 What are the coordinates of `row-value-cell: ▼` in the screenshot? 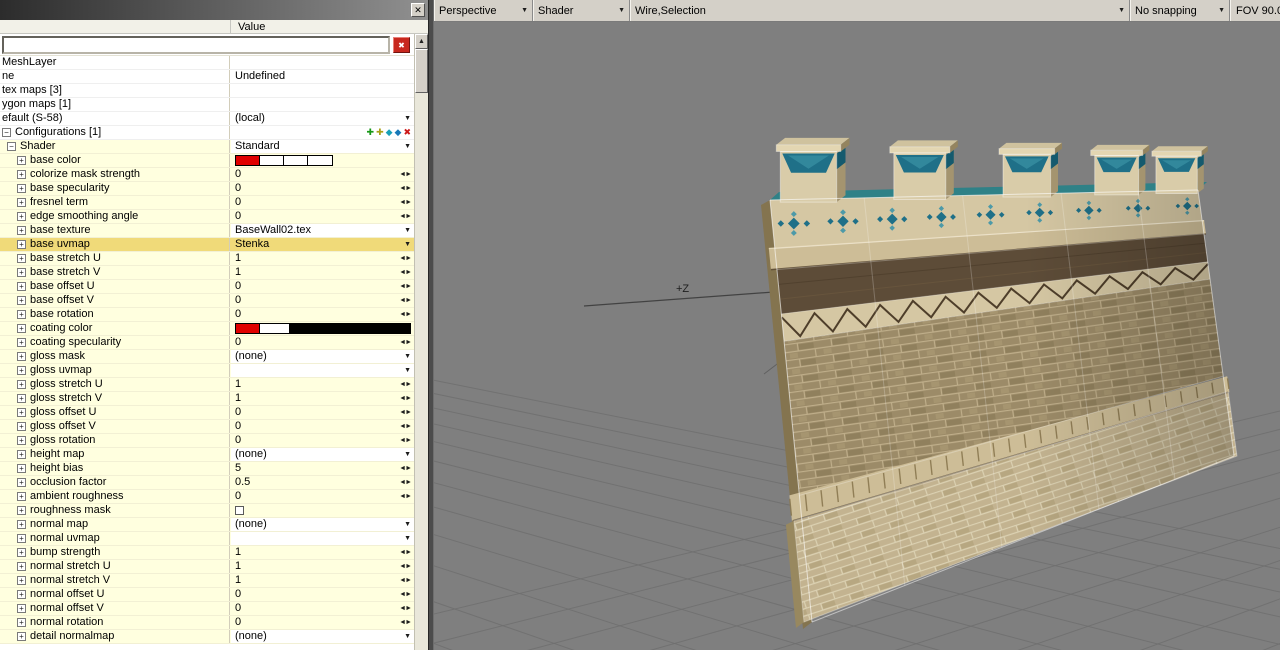 It's located at (322, 538).